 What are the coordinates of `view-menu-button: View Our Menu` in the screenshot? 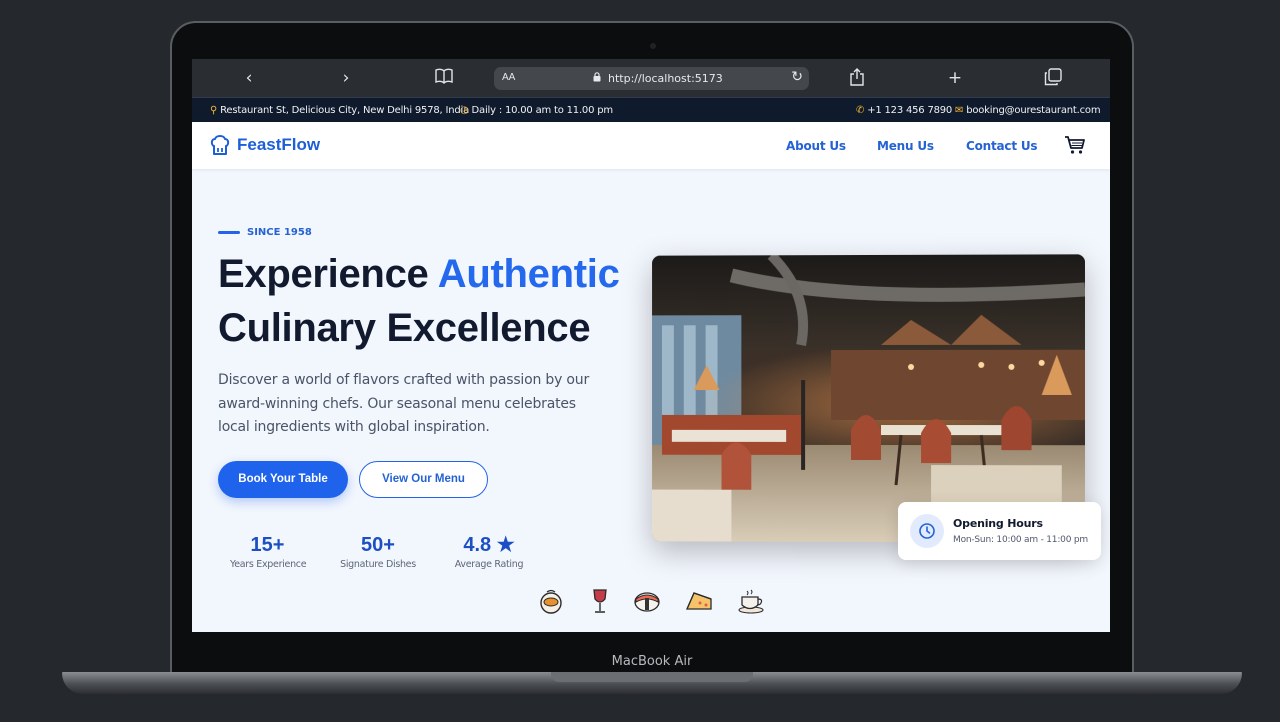 It's located at (423, 479).